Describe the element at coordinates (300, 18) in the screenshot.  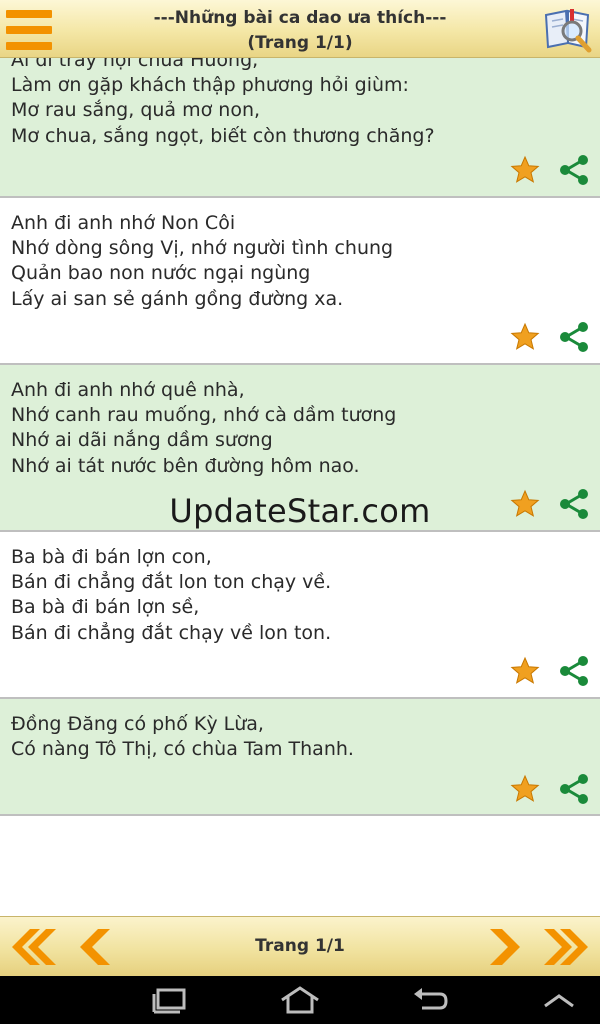
I see `page-title: ---Những bài ca dao ưa thích---` at that location.